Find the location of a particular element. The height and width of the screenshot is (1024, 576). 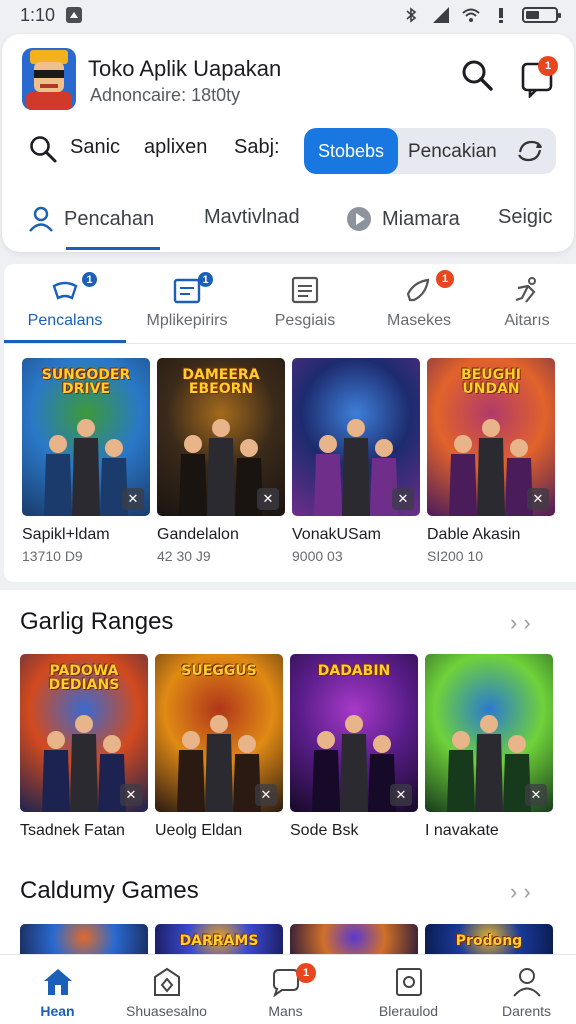

nav-label: Bleraulod is located at coordinates (408, 1011).